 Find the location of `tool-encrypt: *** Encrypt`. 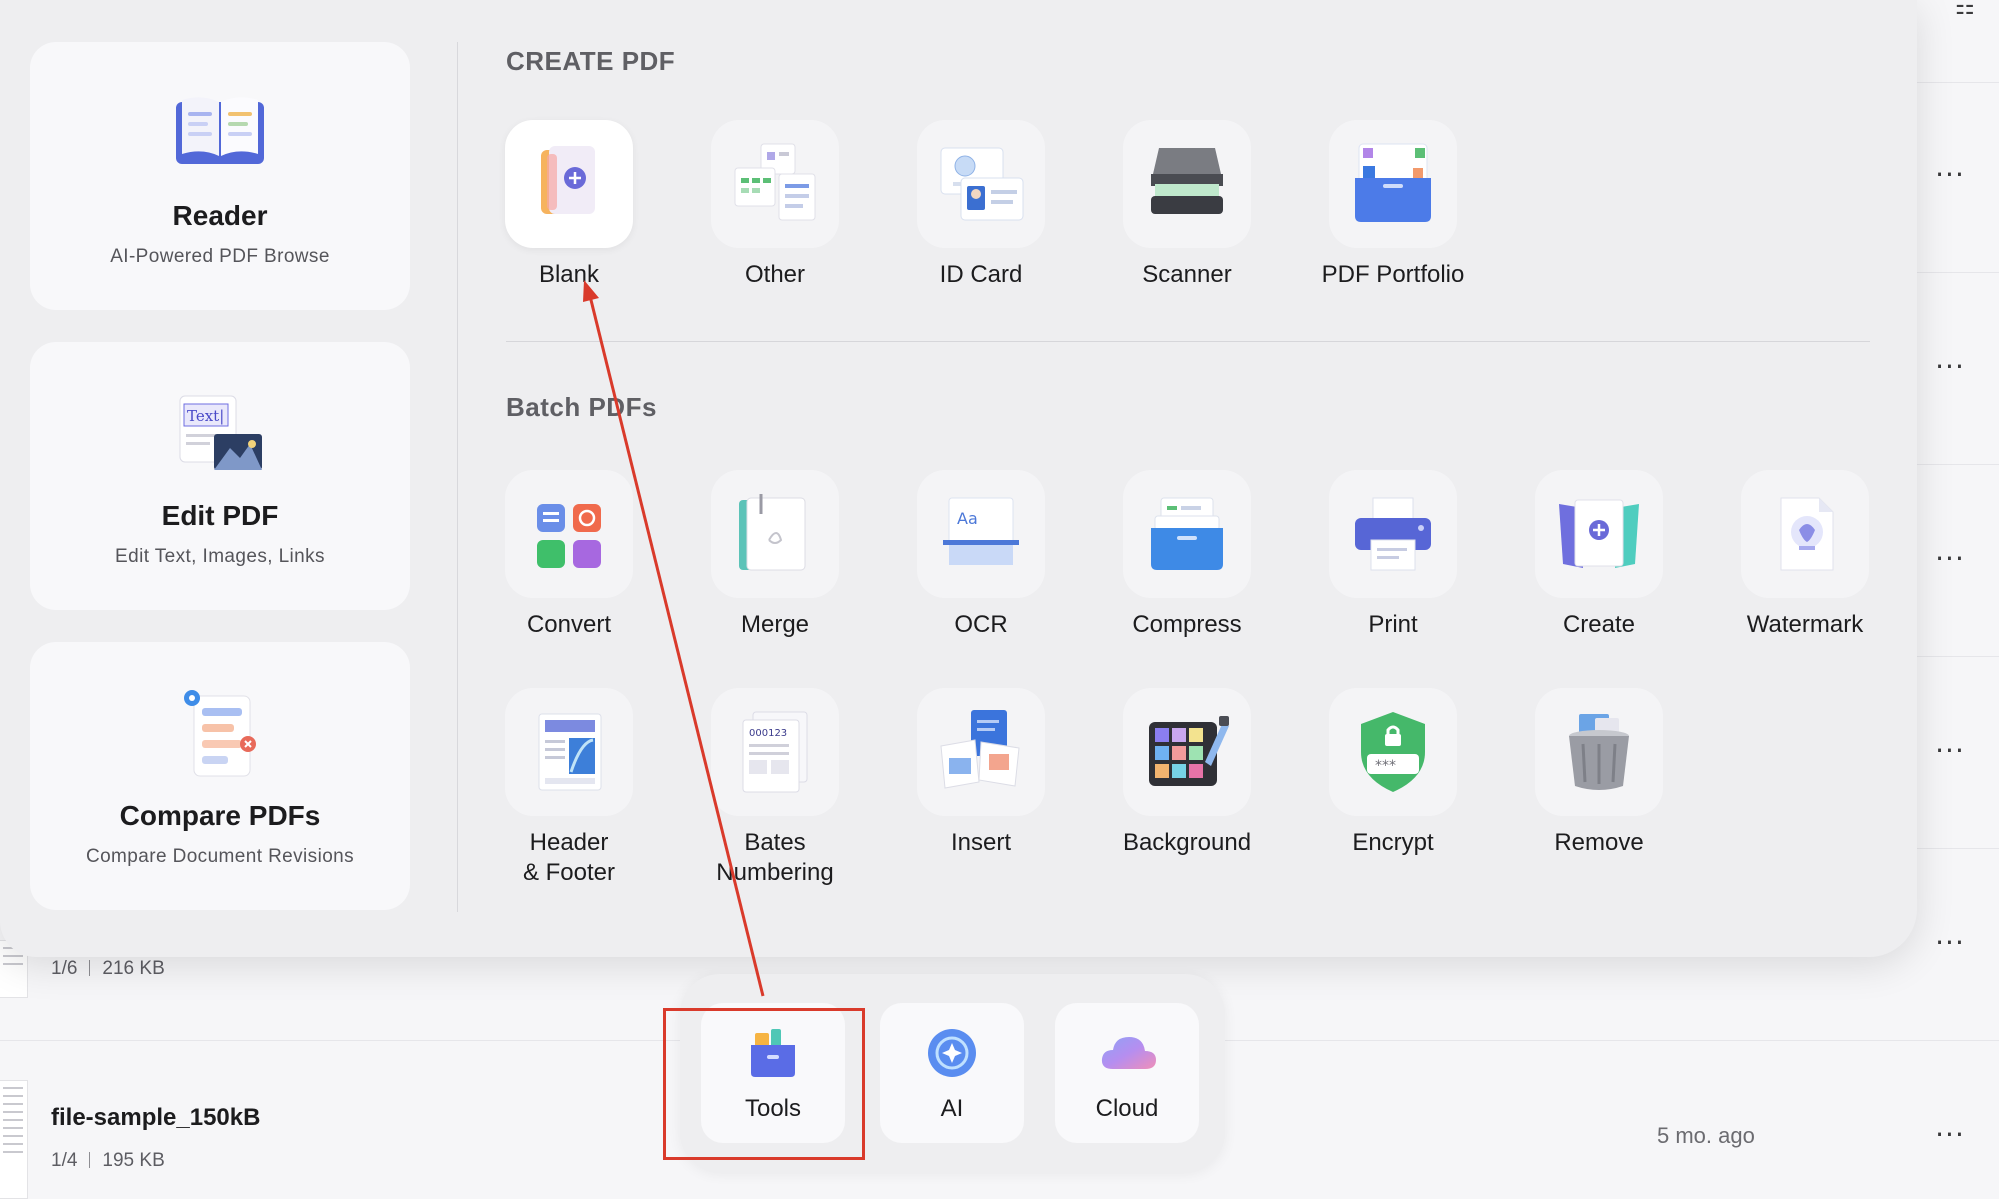

tool-encrypt: *** Encrypt is located at coordinates (1393, 773).